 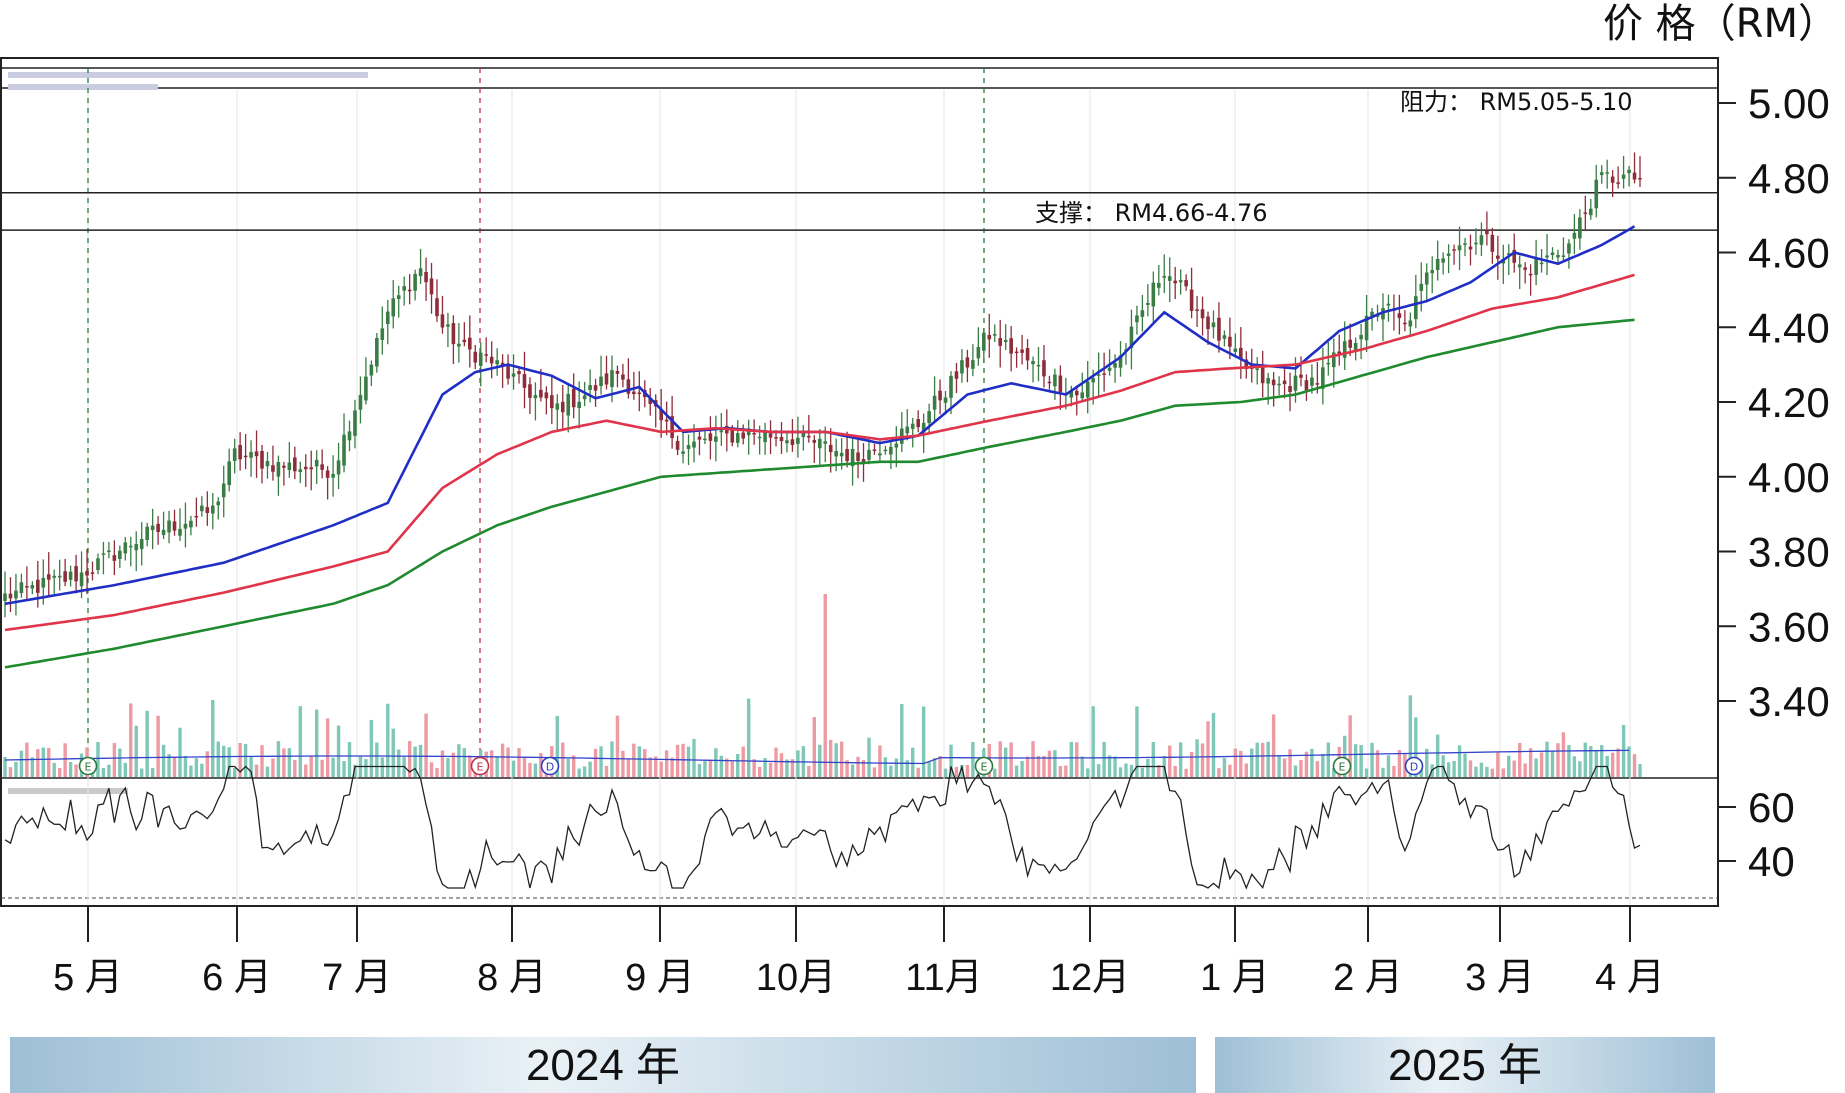 I want to click on month-tick-label: 4 月, so click(x=1630, y=978).